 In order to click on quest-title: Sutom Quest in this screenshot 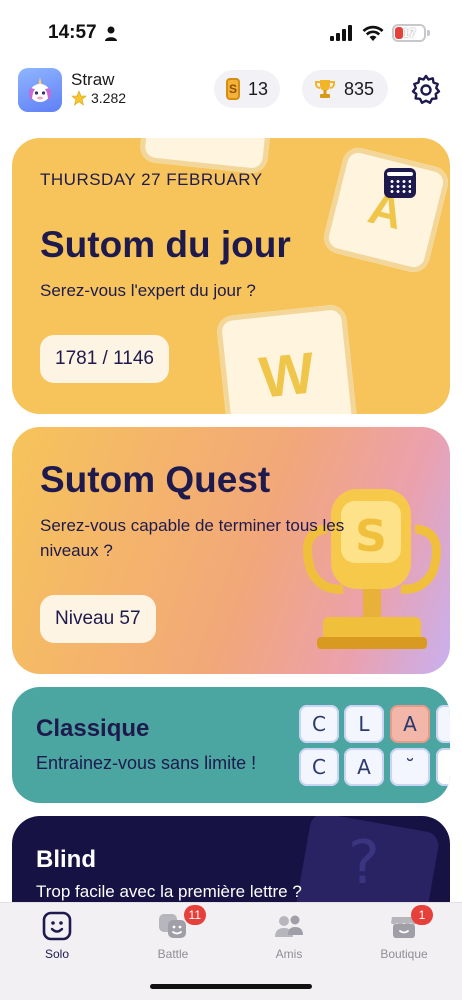, I will do `click(155, 479)`.